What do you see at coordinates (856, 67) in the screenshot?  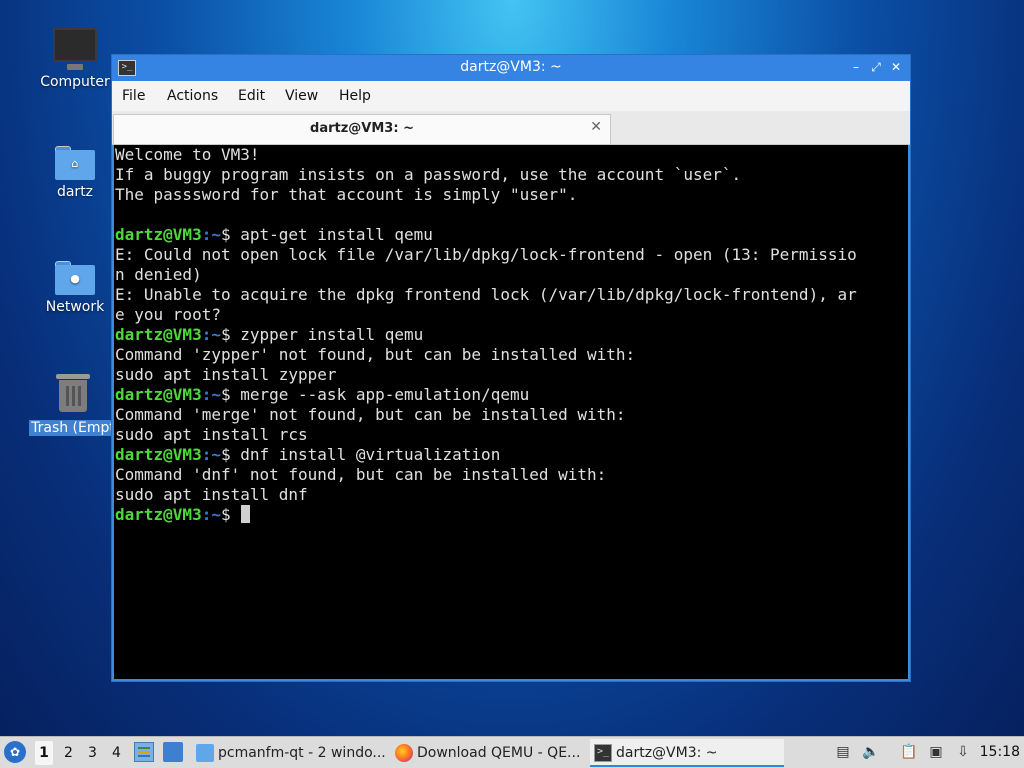 I see `minimize-button: –` at bounding box center [856, 67].